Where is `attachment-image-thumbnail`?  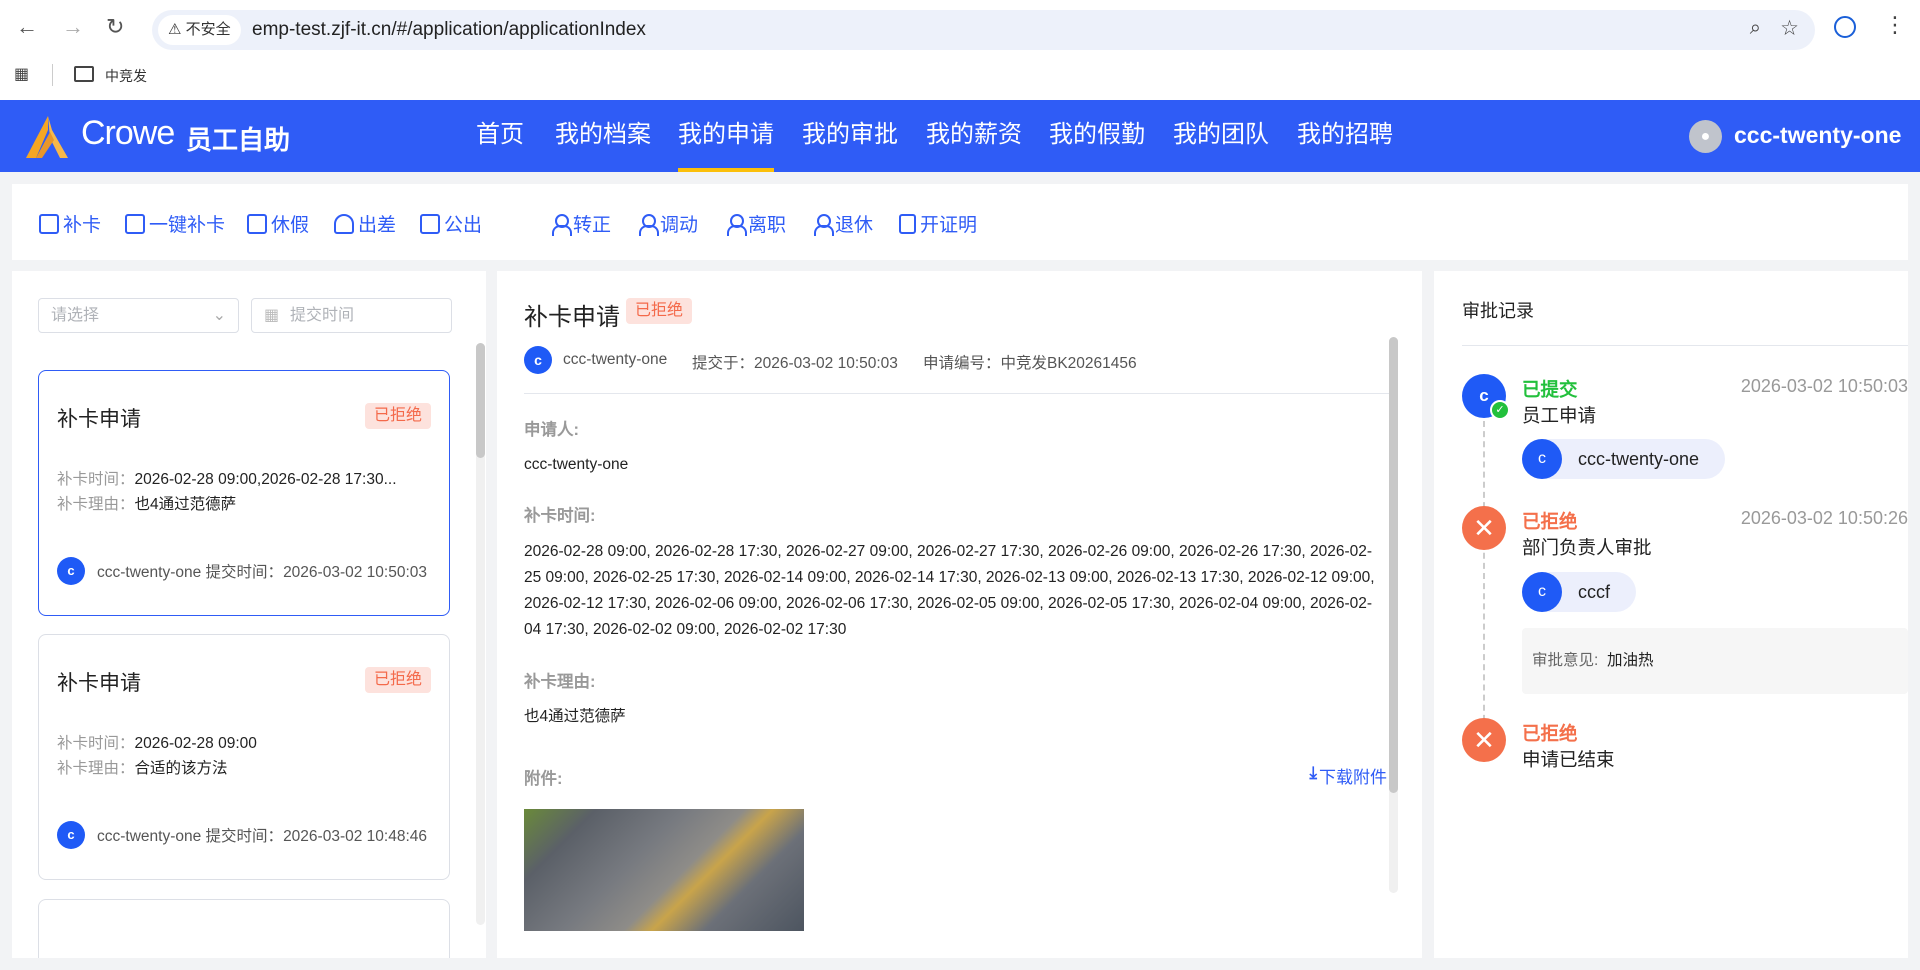 attachment-image-thumbnail is located at coordinates (664, 870).